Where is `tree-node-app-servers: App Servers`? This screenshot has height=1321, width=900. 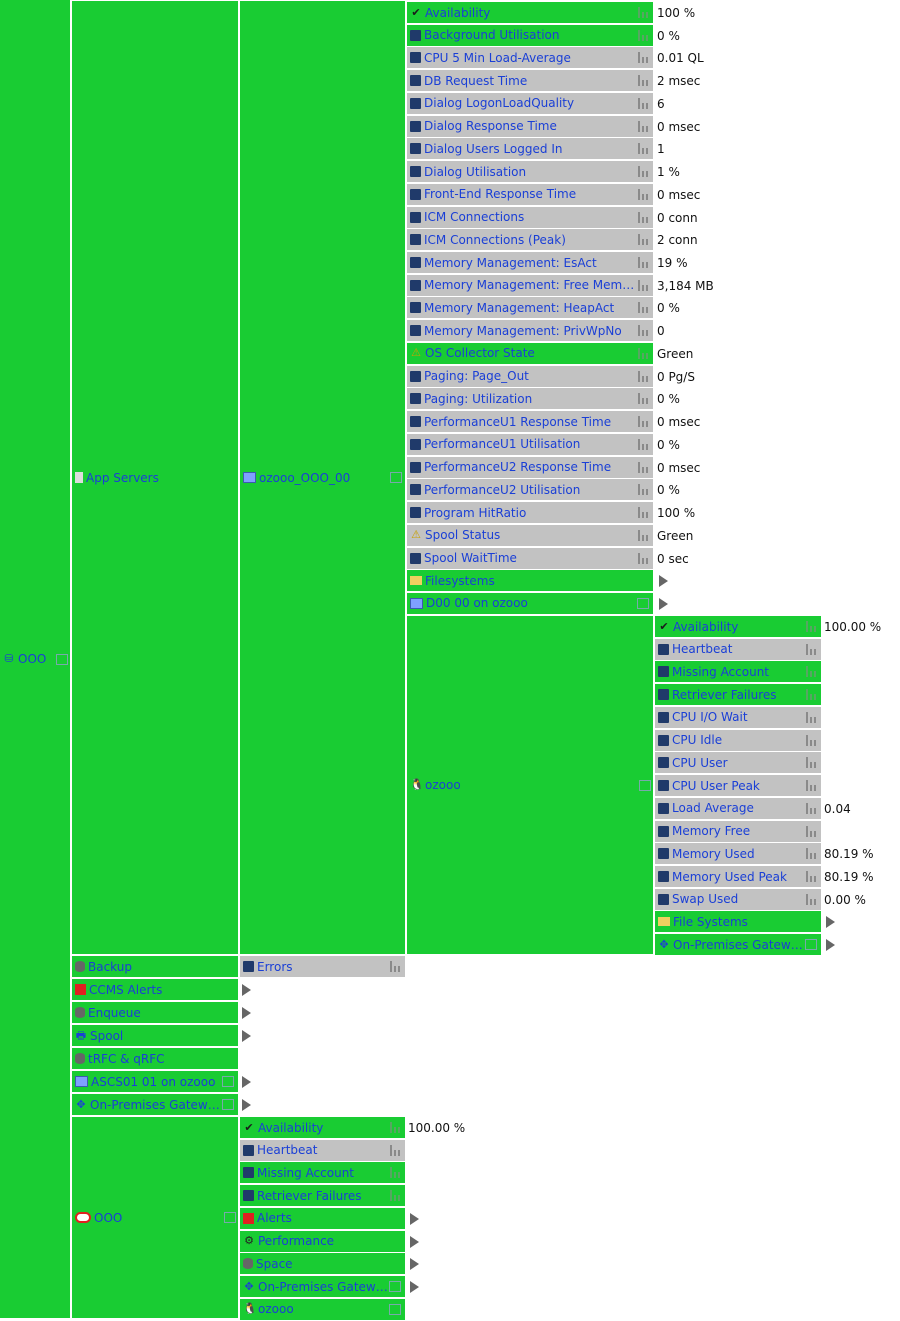 tree-node-app-servers: App Servers is located at coordinates (155, 477).